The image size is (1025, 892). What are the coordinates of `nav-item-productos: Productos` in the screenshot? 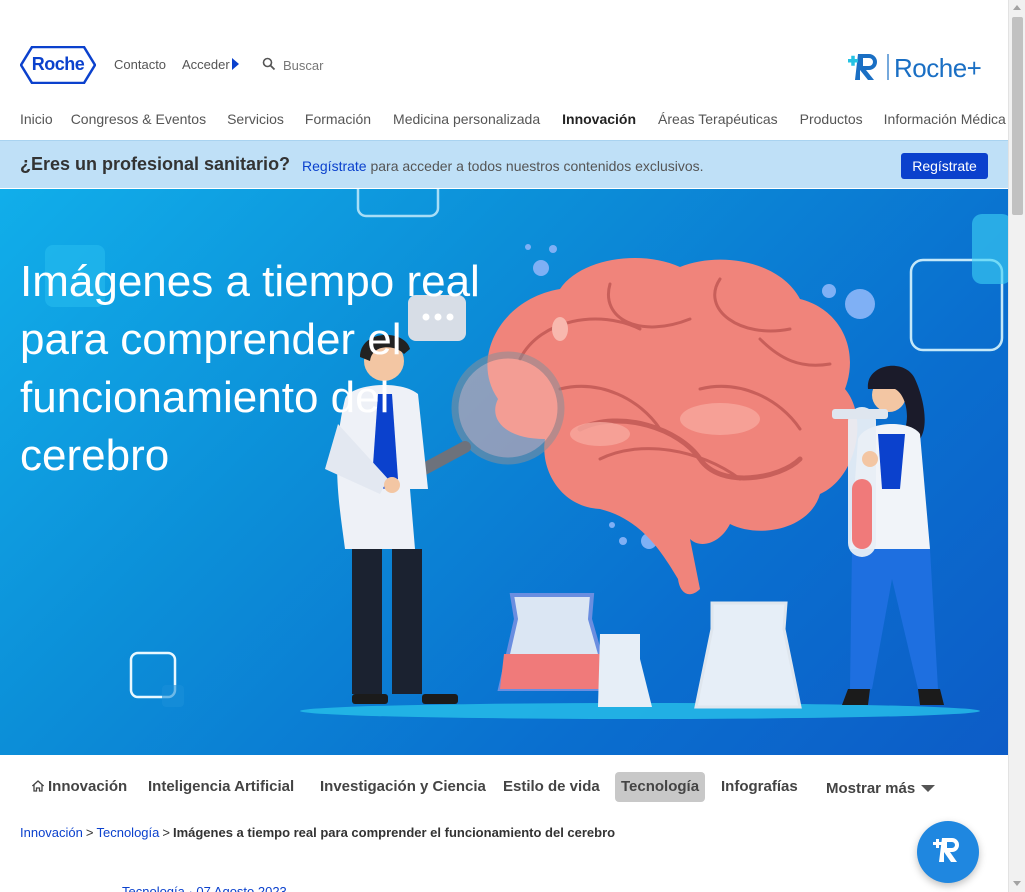 It's located at (831, 119).